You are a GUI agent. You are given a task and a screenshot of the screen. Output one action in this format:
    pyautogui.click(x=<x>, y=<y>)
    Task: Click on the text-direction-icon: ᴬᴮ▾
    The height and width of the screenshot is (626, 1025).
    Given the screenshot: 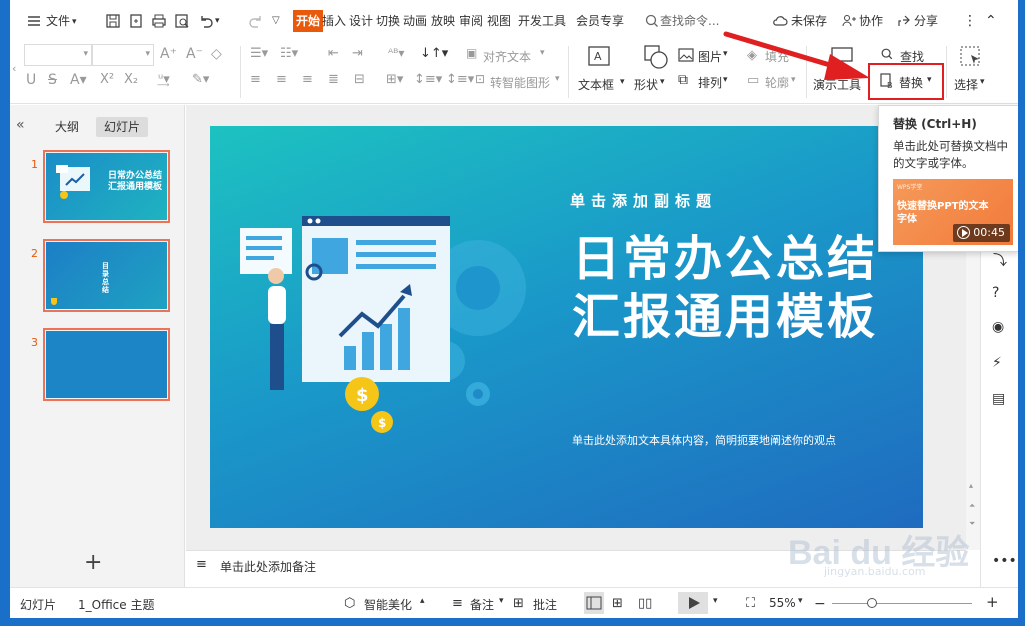 What is the action you would take?
    pyautogui.click(x=396, y=53)
    